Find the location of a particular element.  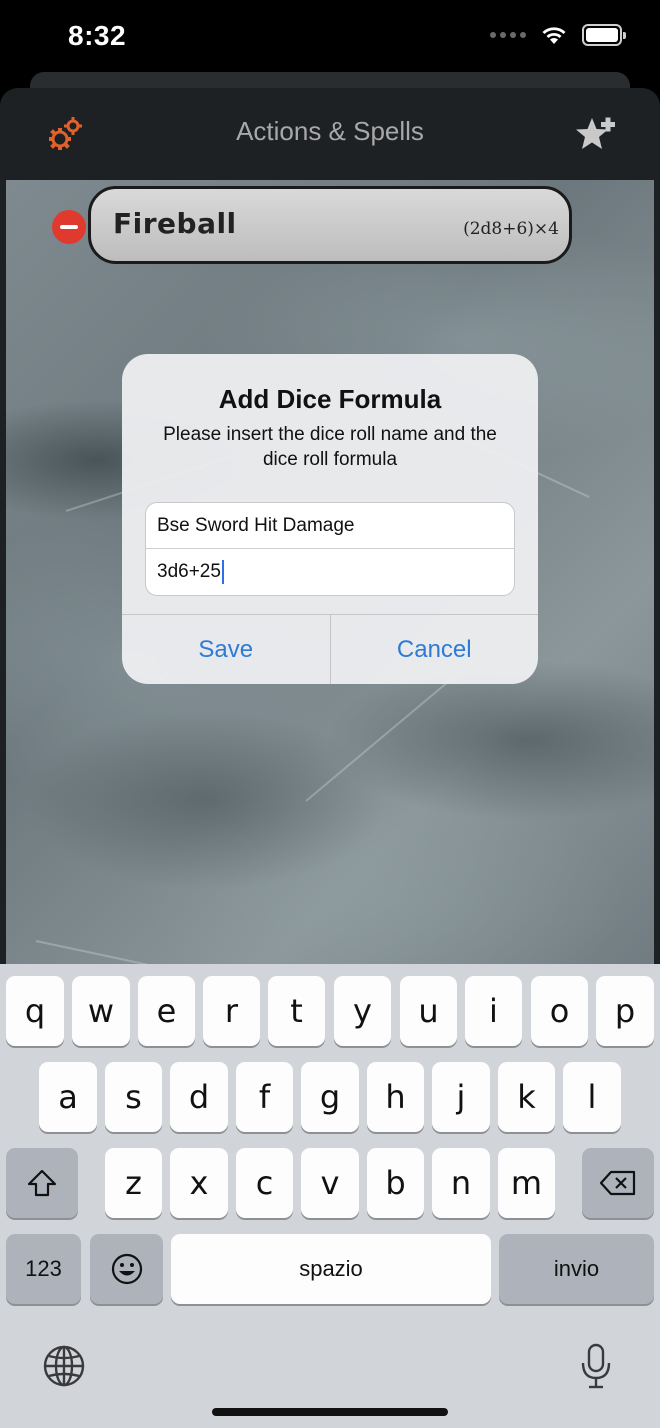

star-plus-icon is located at coordinates (596, 134).